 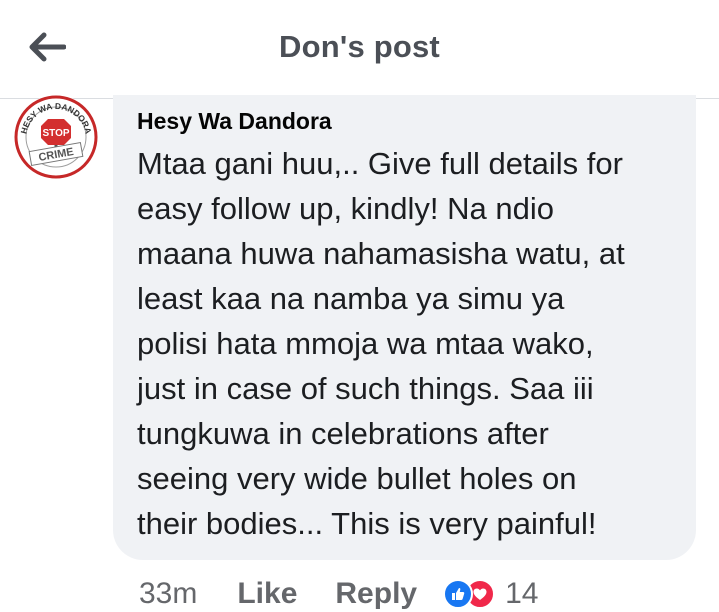 I want to click on comment-line: maana huwa nahamasisha watu, at, so click(x=381, y=253).